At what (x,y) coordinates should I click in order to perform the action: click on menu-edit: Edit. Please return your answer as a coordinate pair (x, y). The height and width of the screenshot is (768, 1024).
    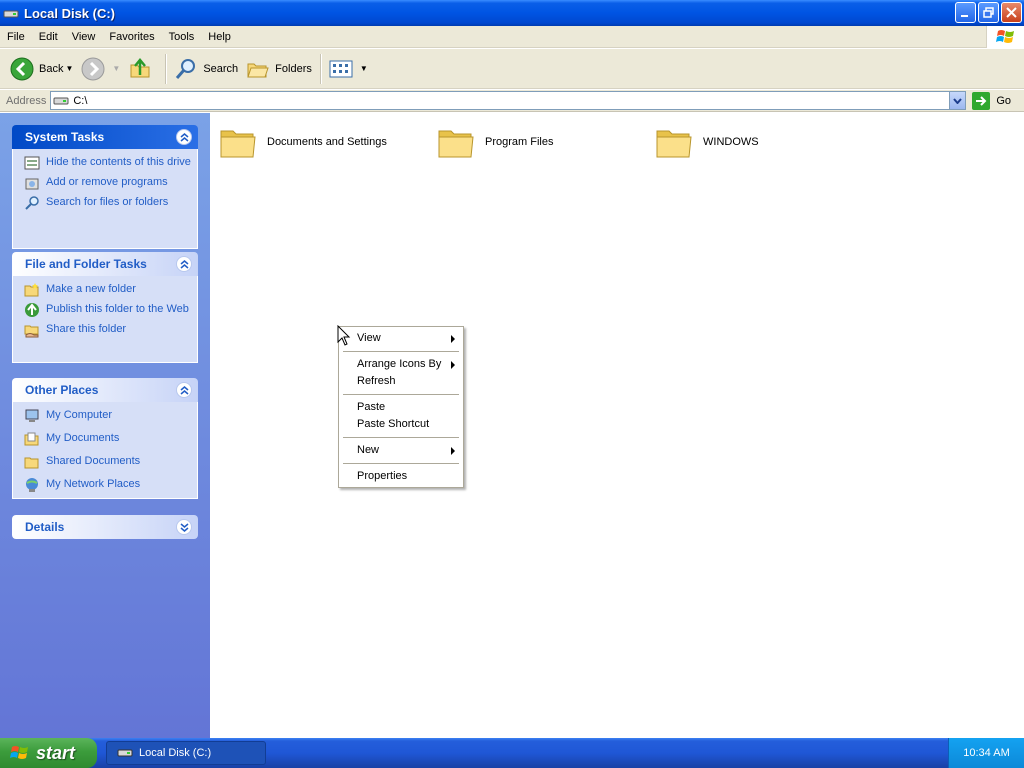
    Looking at the image, I should click on (48, 37).